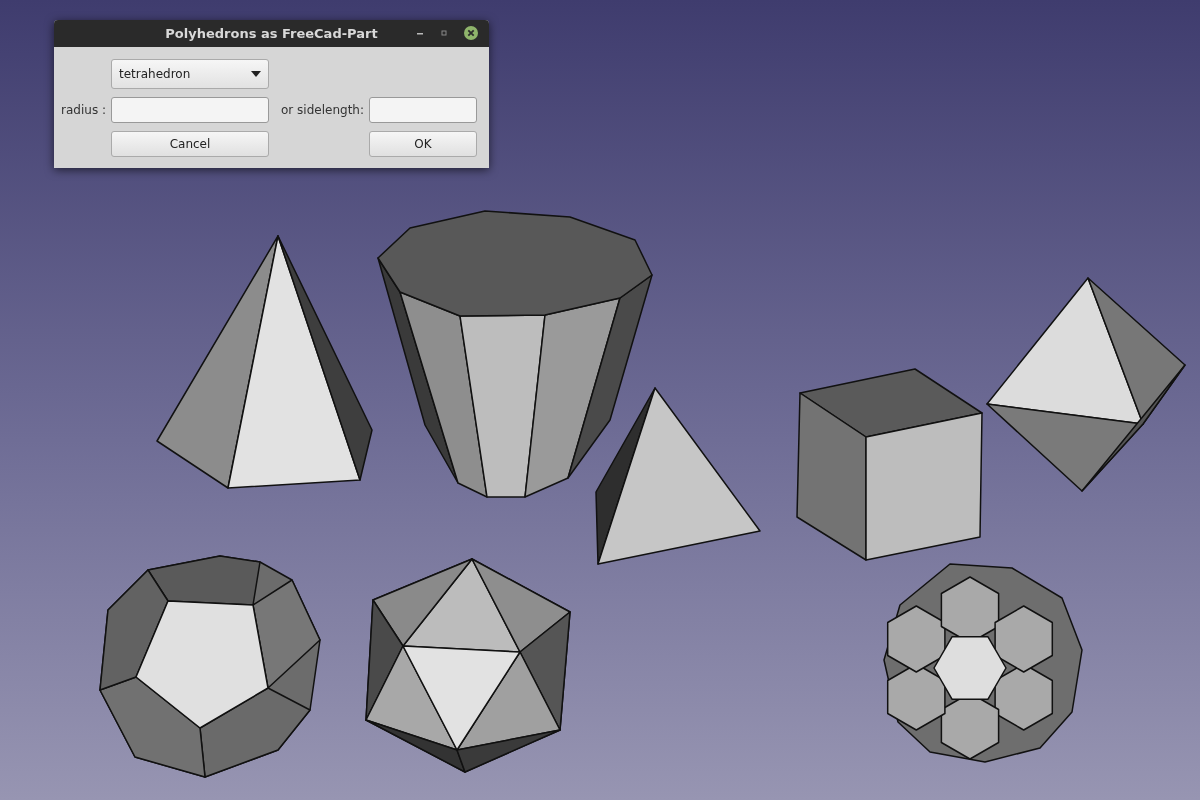  I want to click on window-title: Polyhedrons as FreeCad-Part, so click(271, 33).